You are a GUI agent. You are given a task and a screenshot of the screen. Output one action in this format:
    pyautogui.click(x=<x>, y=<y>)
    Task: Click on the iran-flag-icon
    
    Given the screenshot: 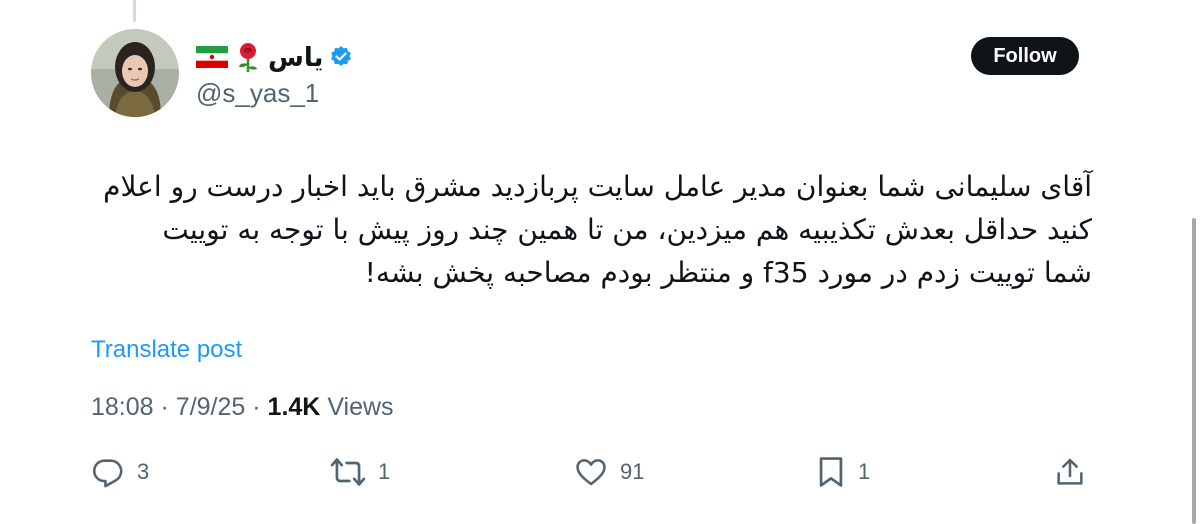 What is the action you would take?
    pyautogui.click(x=212, y=57)
    